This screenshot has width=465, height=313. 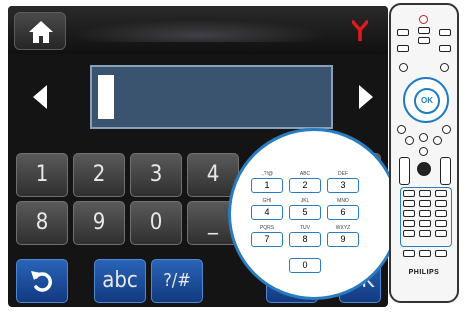 What do you see at coordinates (404, 171) in the screenshot?
I see `volume-rocker` at bounding box center [404, 171].